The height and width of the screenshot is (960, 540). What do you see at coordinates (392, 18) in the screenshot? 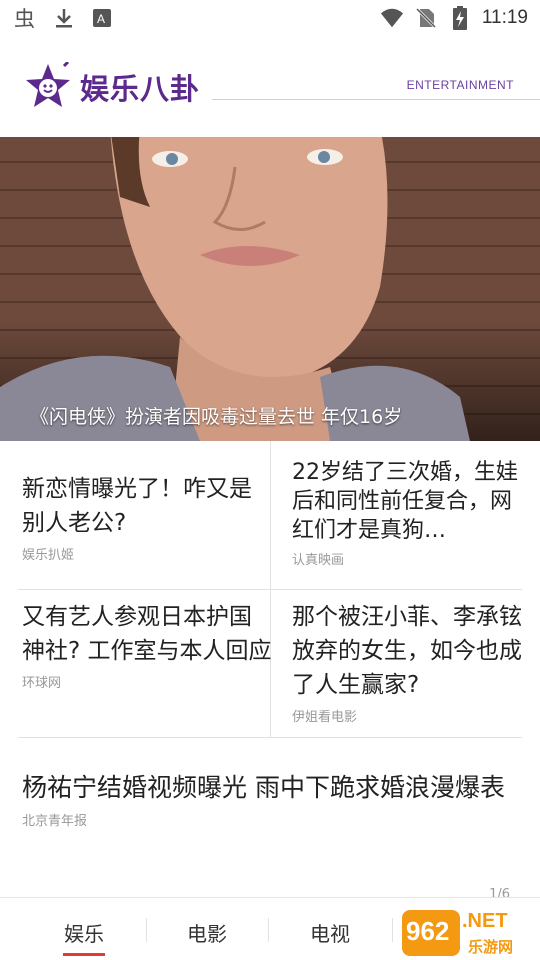
I see `wifi-icon` at bounding box center [392, 18].